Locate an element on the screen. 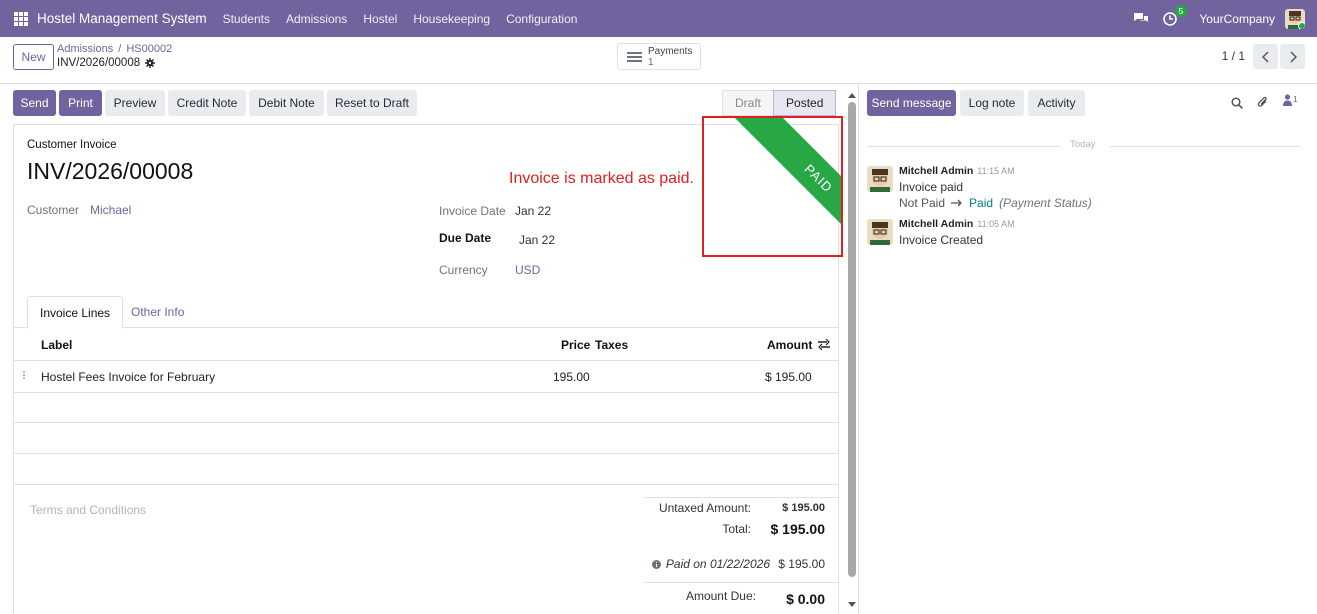 Image resolution: width=1317 pixels, height=614 pixels. message-body: Invoice Created is located at coordinates (941, 240).